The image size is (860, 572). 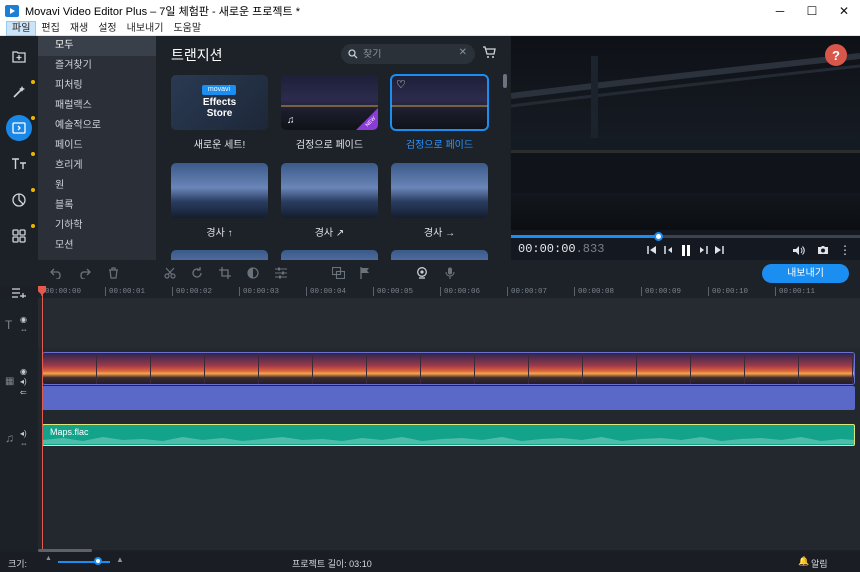 I want to click on bell-icon: 🔔, so click(x=803, y=561).